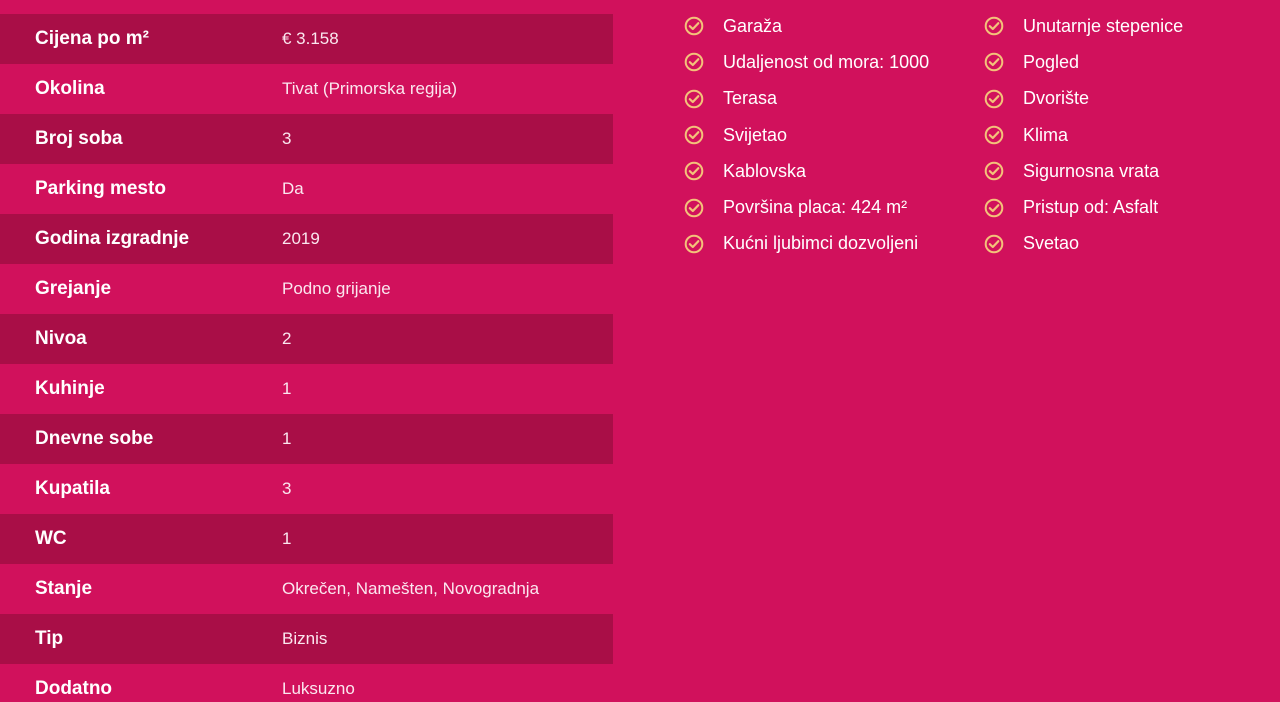  I want to click on details-row-extra: Dodatno Luksuzno, so click(306, 683).